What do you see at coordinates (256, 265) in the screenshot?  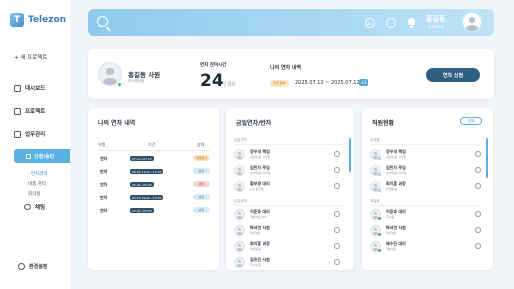 I see `person-dept: 디자인팀` at bounding box center [256, 265].